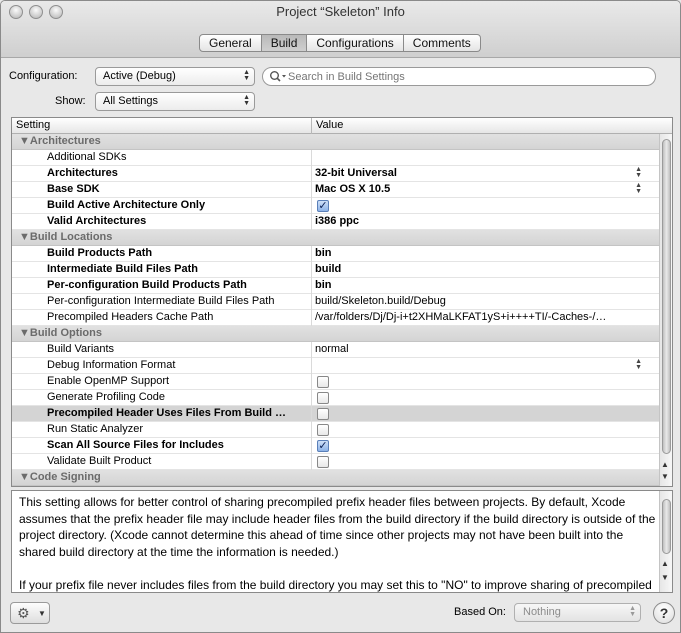 The width and height of the screenshot is (681, 633). What do you see at coordinates (126, 205) in the screenshot?
I see `setting-name: Build Active Architecture Only` at bounding box center [126, 205].